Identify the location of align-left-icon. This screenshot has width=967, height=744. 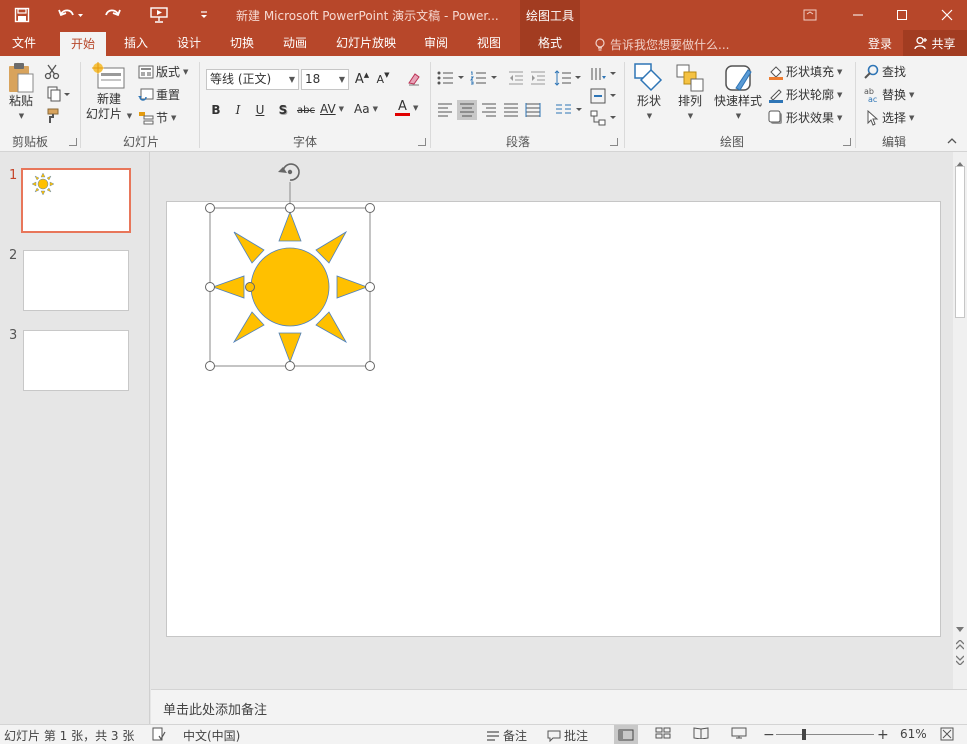
(445, 110).